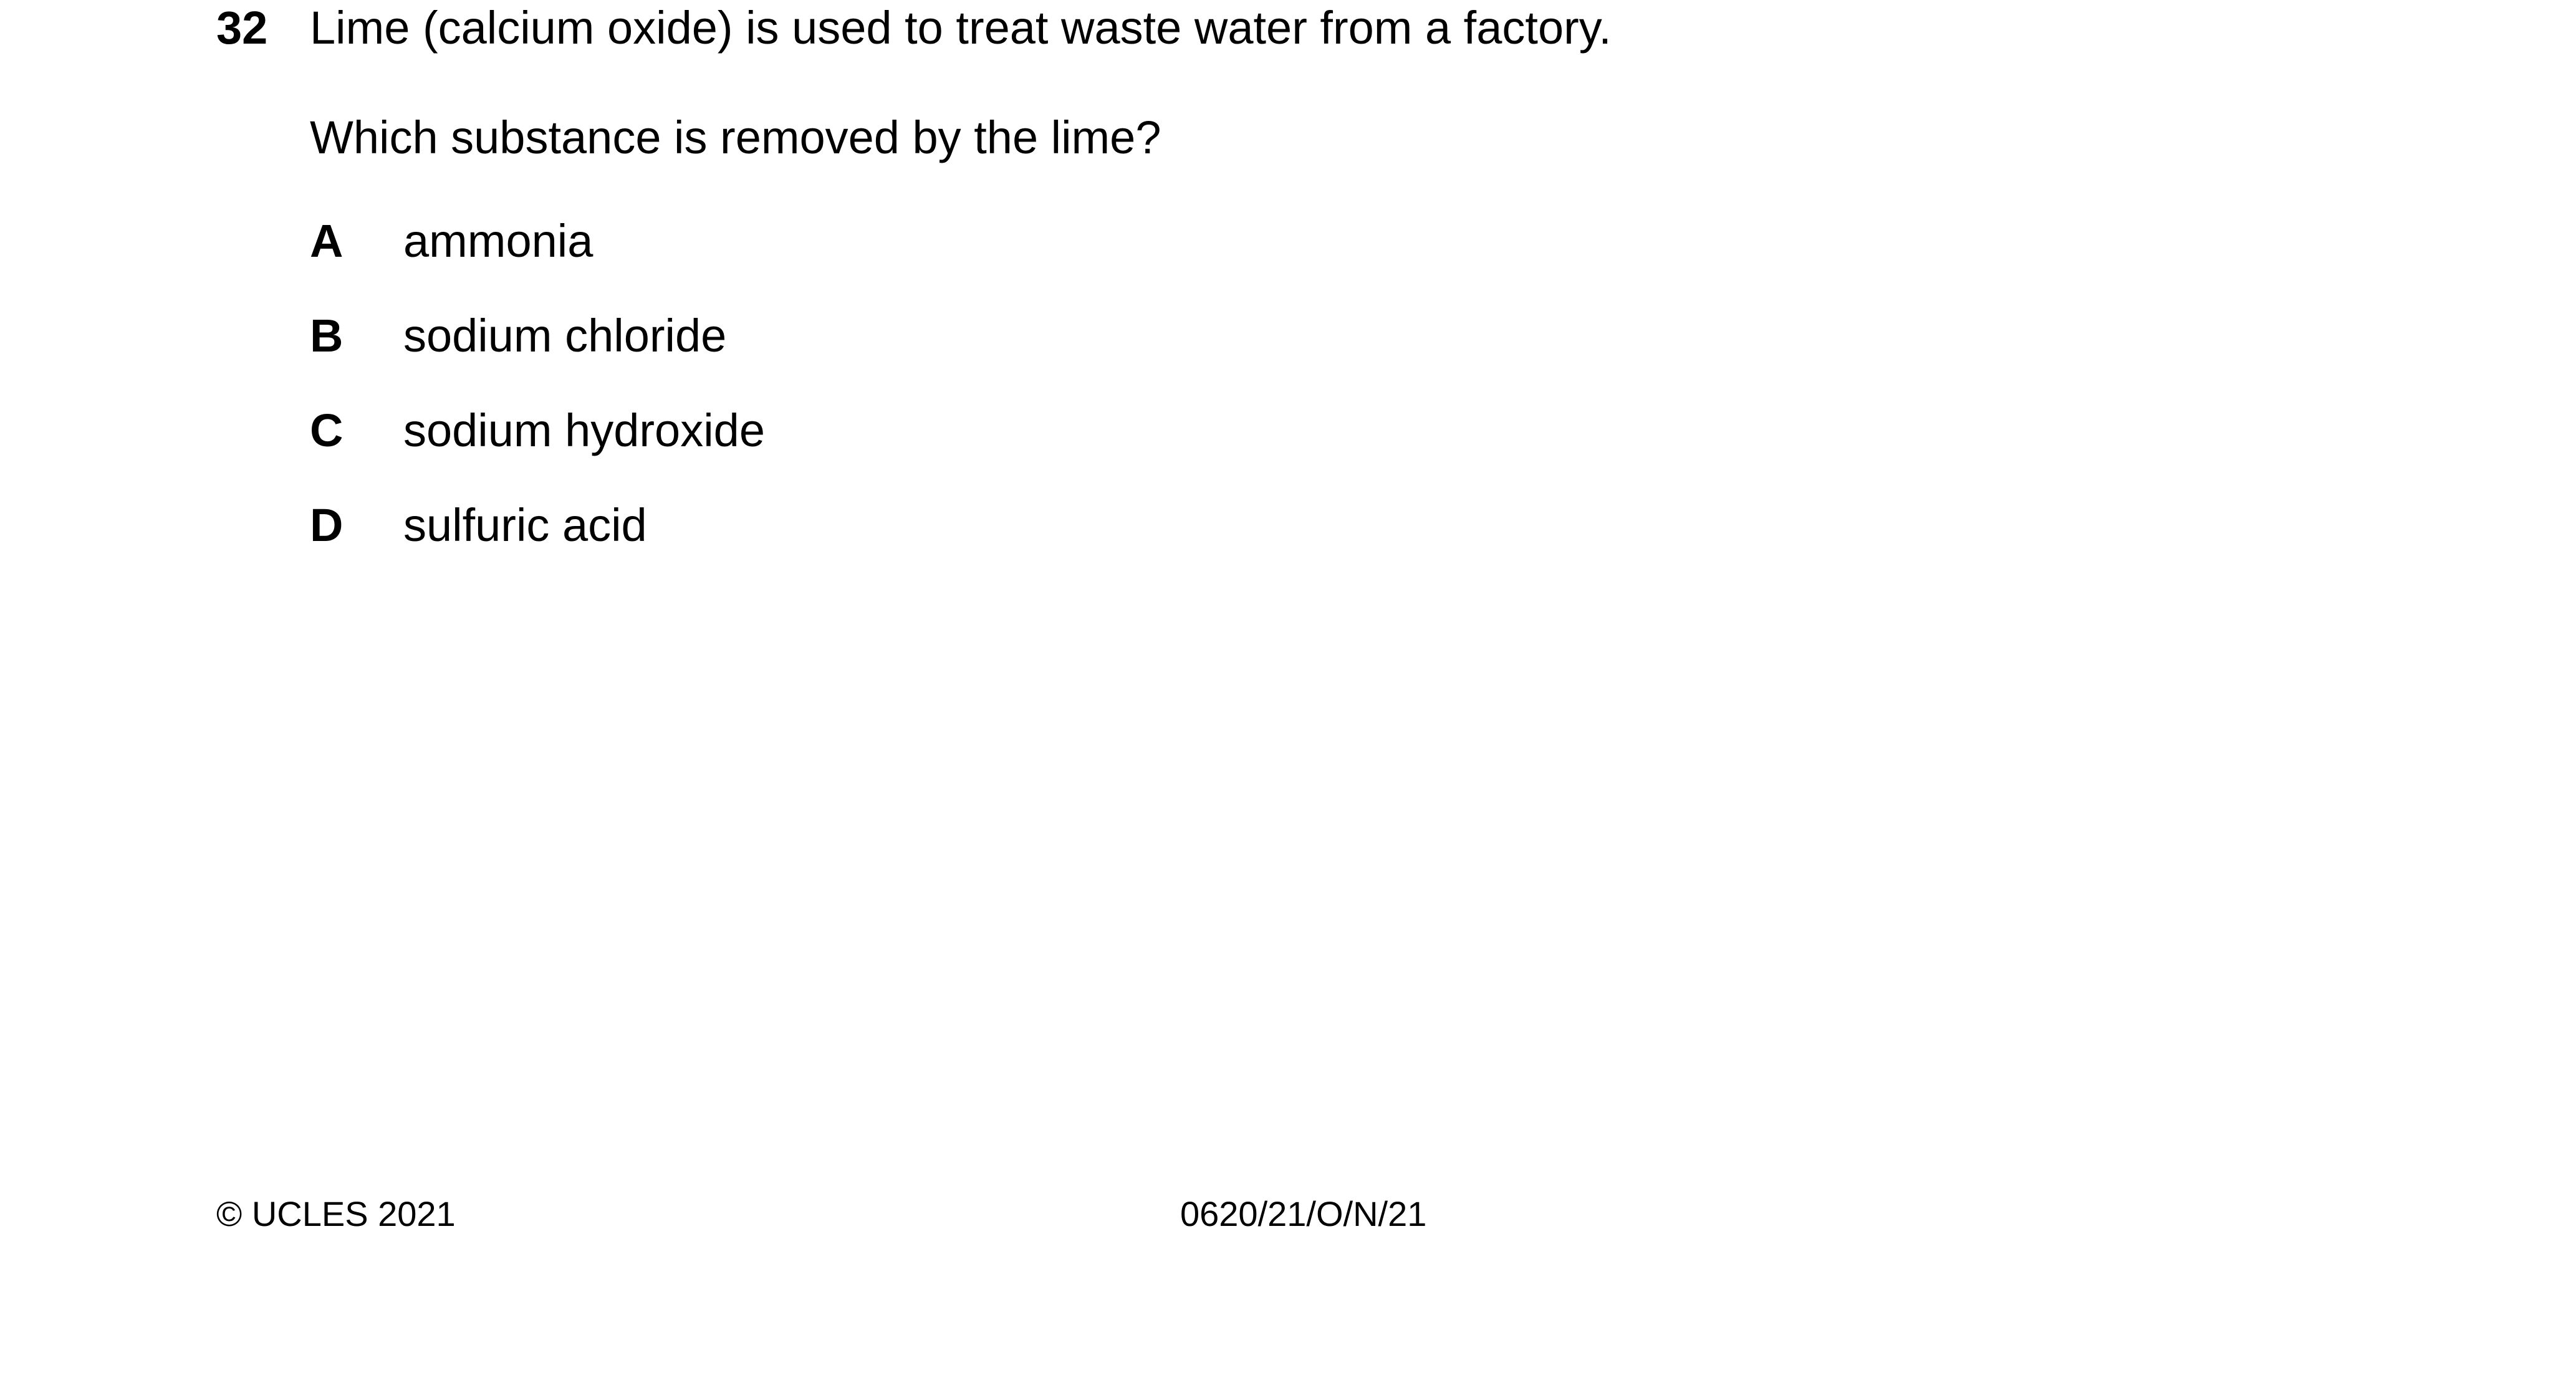 The image size is (2576, 1378). Describe the element at coordinates (327, 336) in the screenshot. I see `option-letter: B` at that location.